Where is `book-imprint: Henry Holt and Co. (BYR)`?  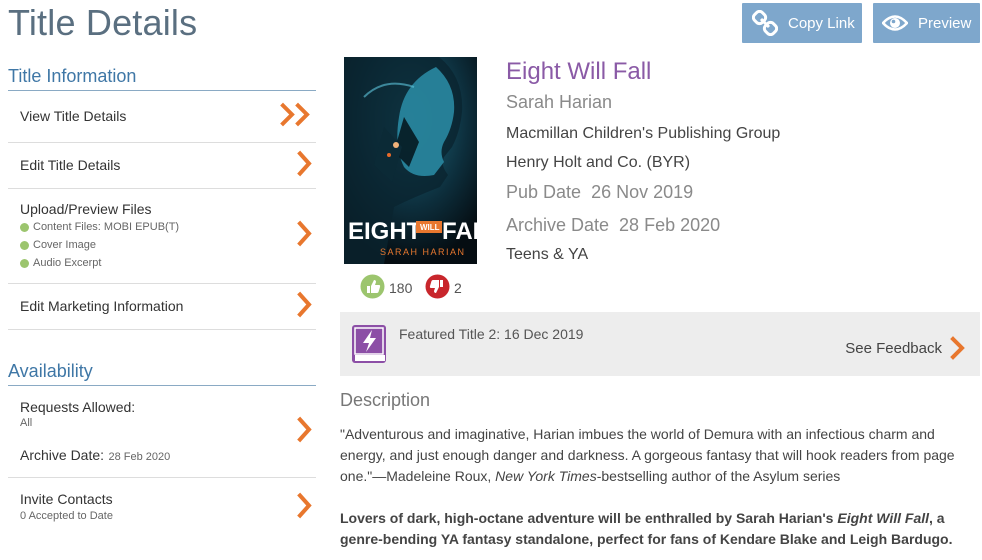 book-imprint: Henry Holt and Co. (BYR) is located at coordinates (598, 162).